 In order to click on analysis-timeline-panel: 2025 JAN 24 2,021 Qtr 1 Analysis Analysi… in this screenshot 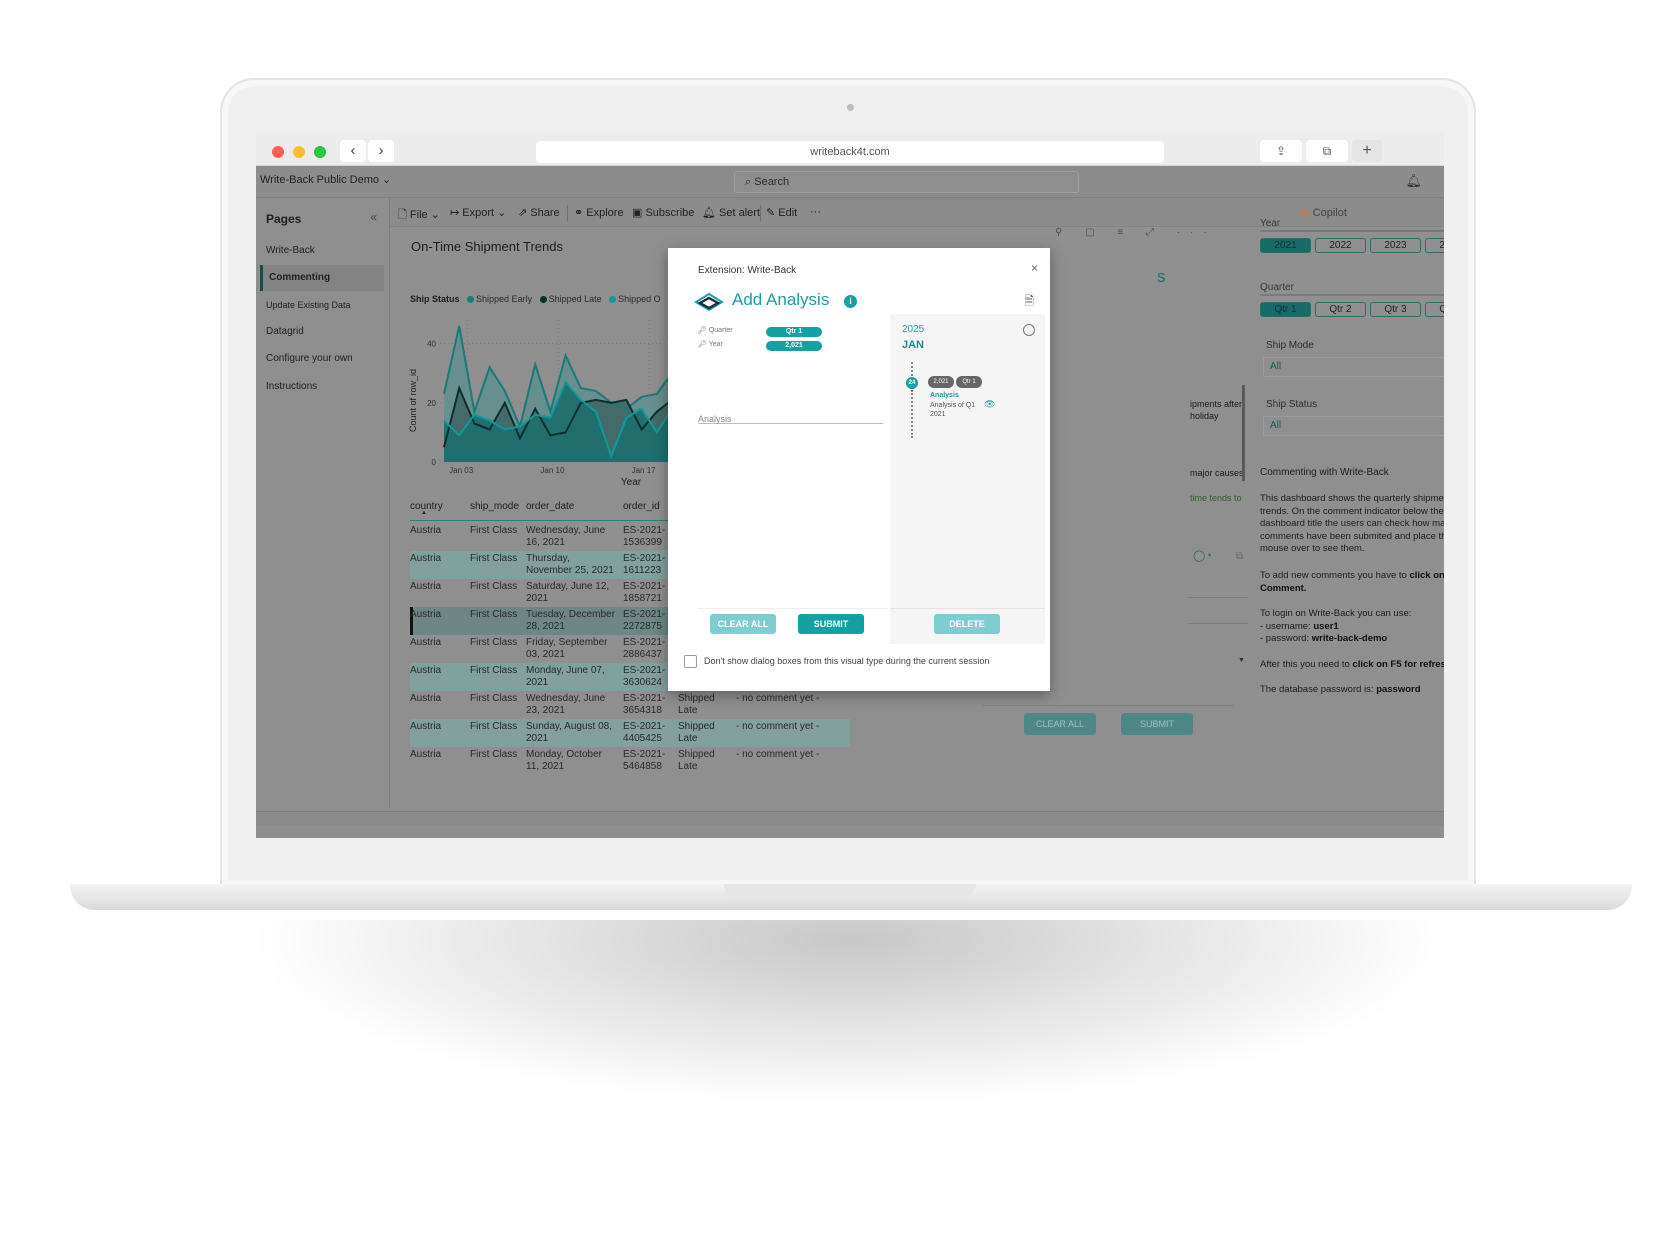, I will do `click(967, 479)`.